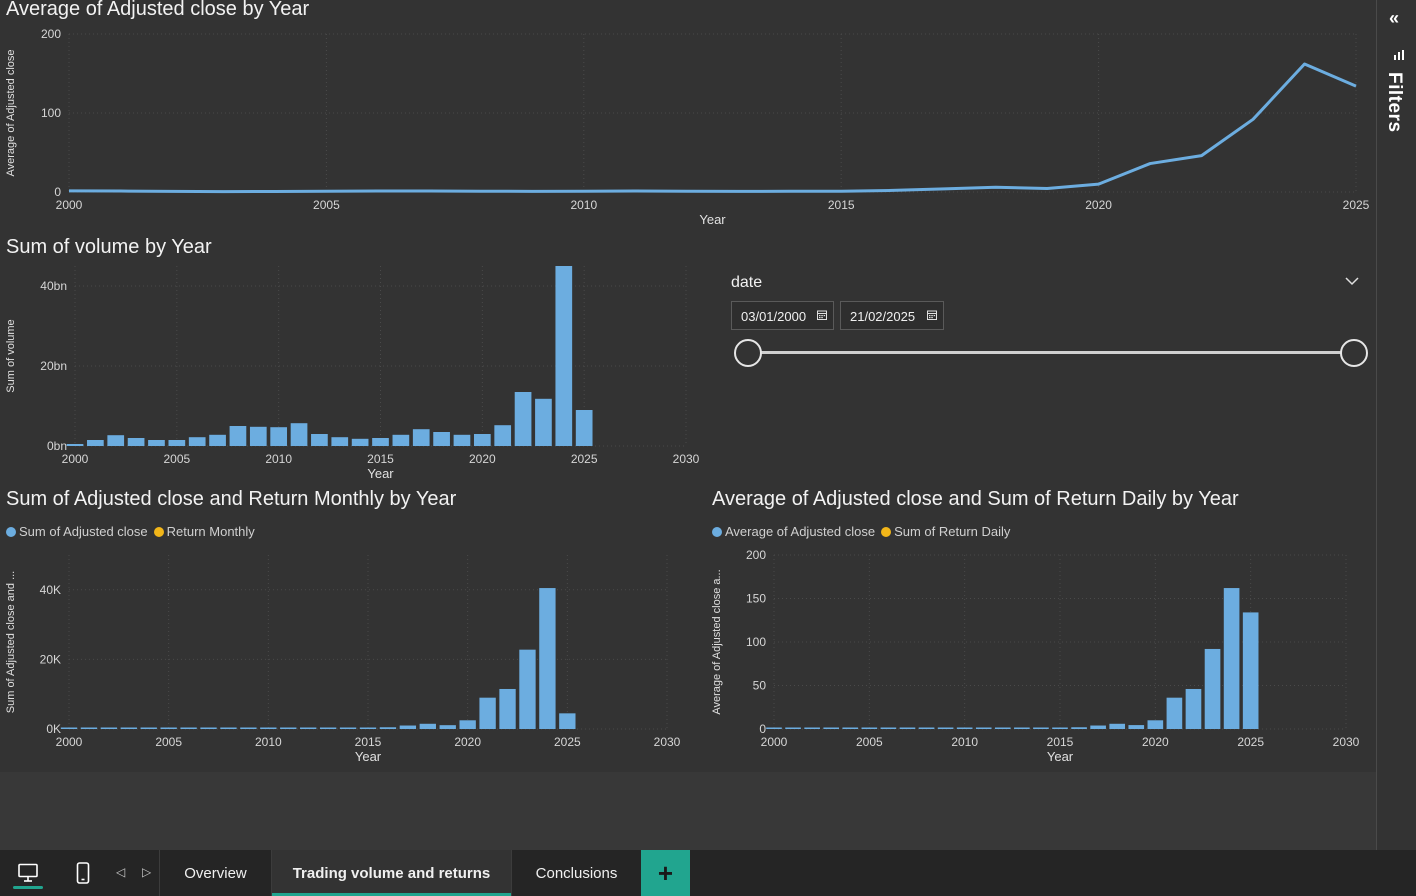 The height and width of the screenshot is (896, 1416). I want to click on add-page-button: +, so click(665, 873).